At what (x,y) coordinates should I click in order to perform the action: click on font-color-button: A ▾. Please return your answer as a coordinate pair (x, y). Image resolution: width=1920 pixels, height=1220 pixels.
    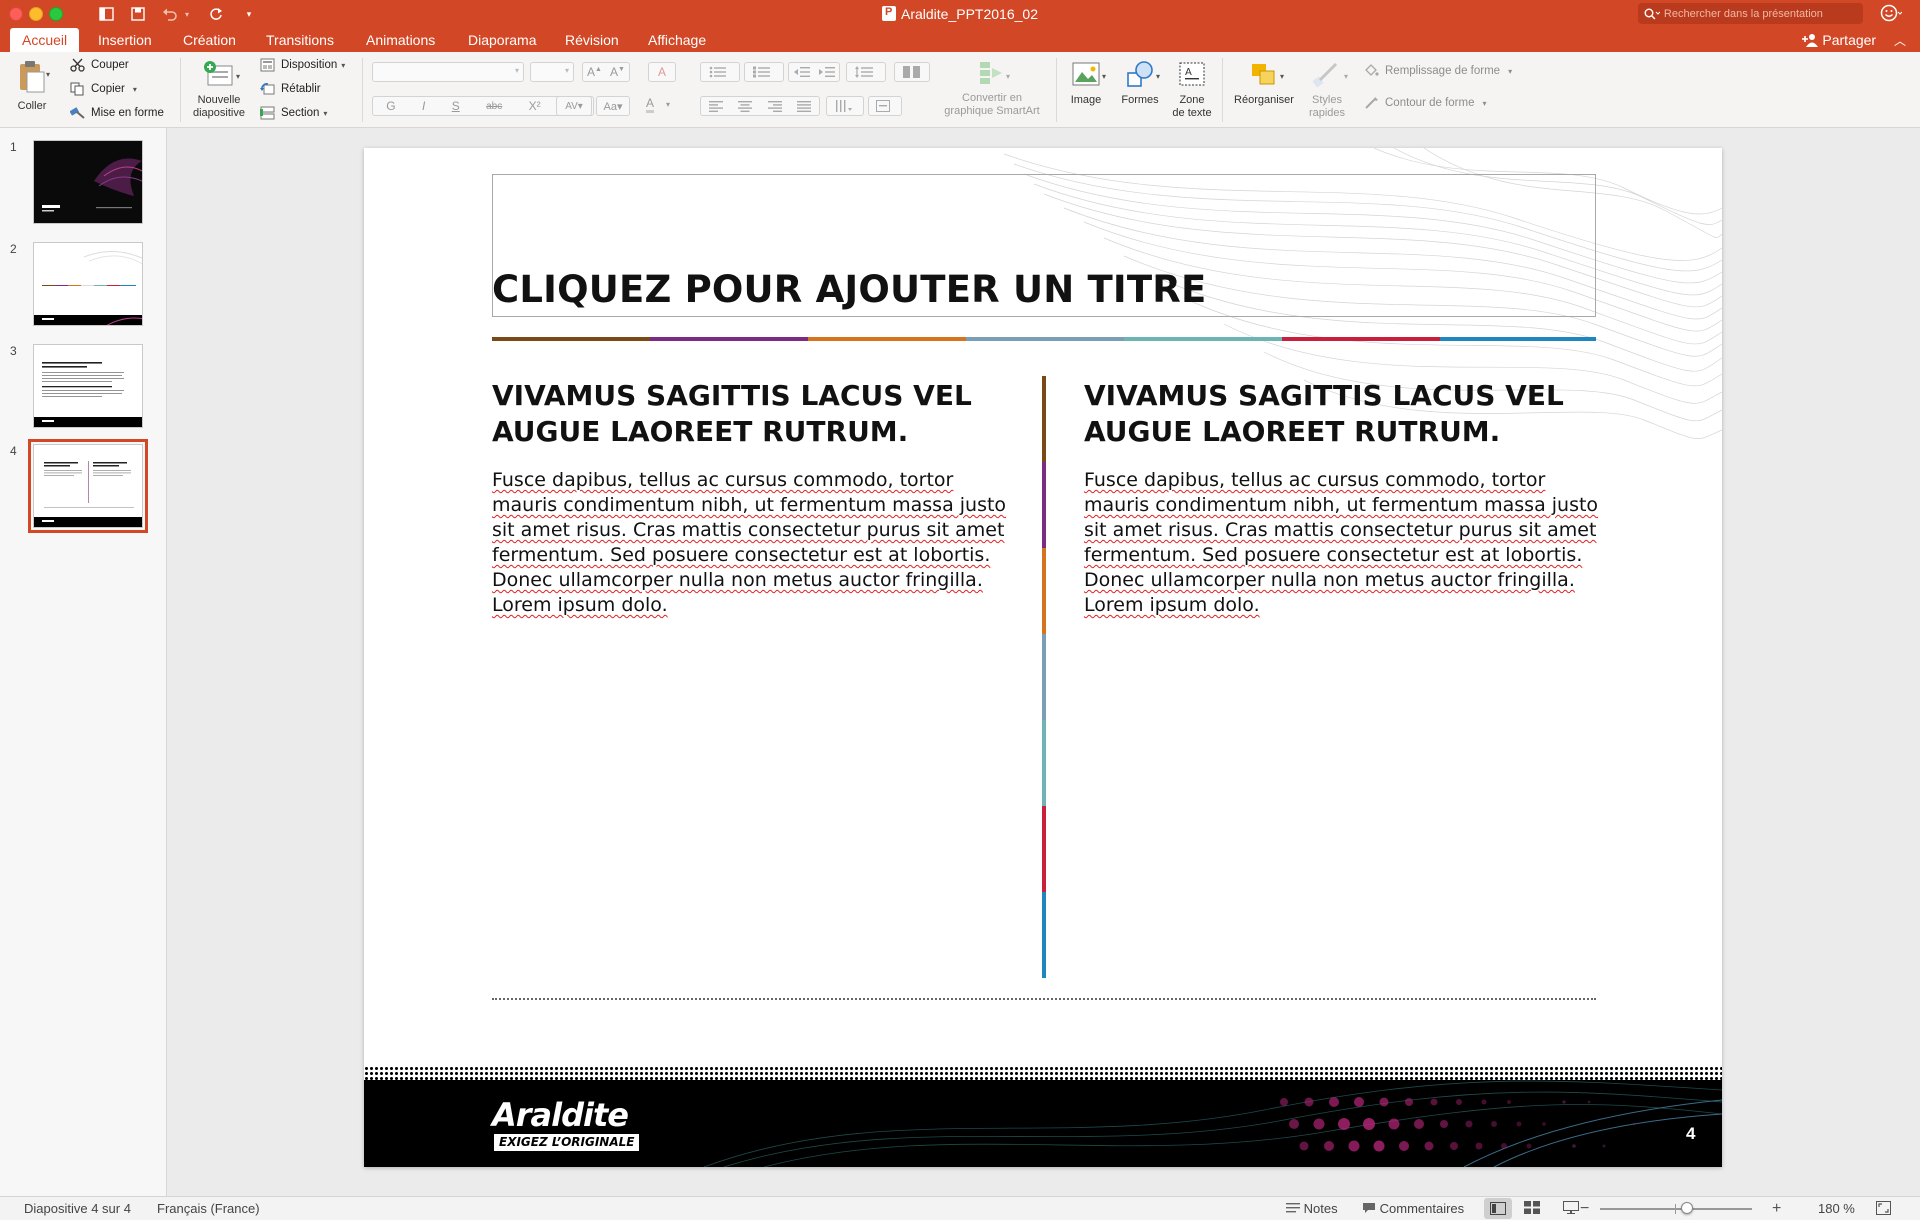
    Looking at the image, I should click on (658, 104).